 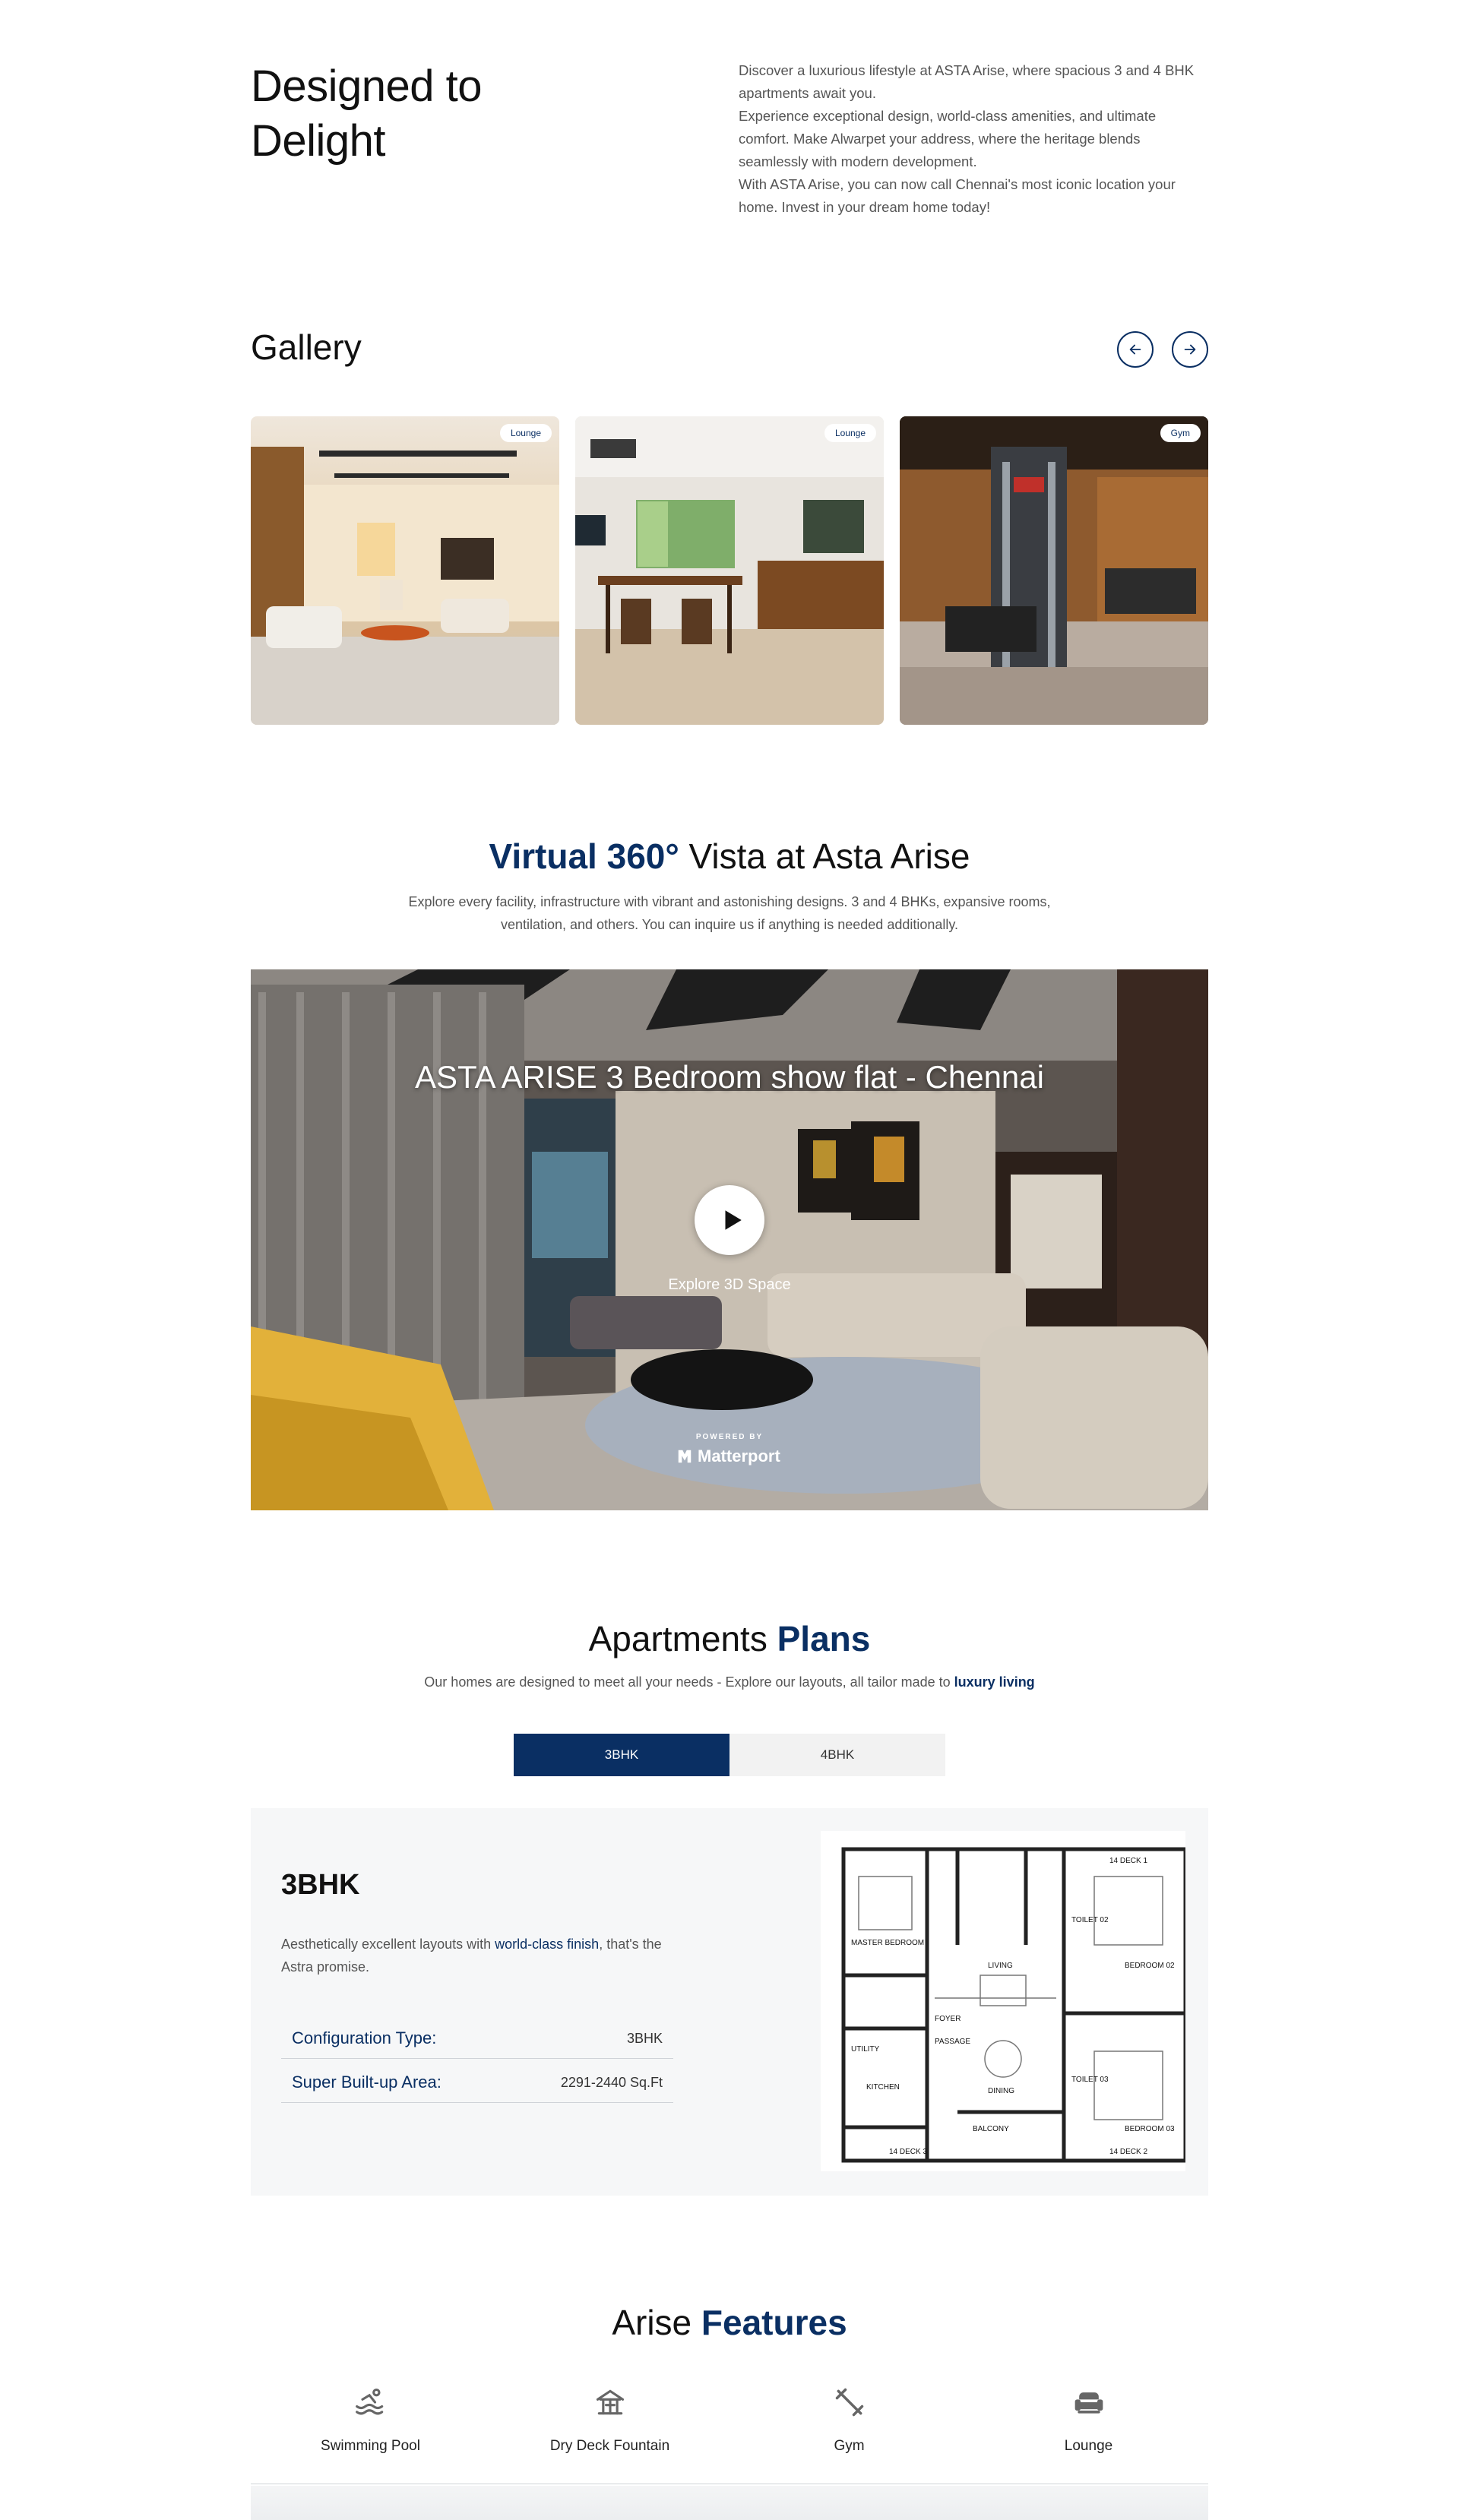 I want to click on floorplan-label: 14 DECK 1, so click(x=1128, y=1861).